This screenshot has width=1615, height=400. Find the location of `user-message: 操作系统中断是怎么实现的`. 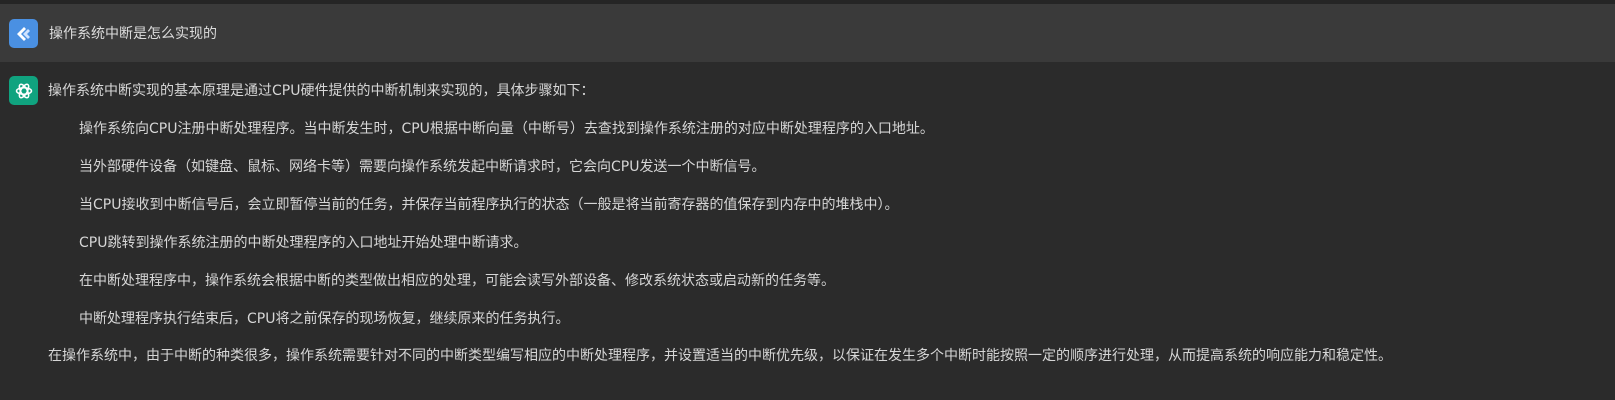

user-message: 操作系统中断是怎么实现的 is located at coordinates (807, 33).